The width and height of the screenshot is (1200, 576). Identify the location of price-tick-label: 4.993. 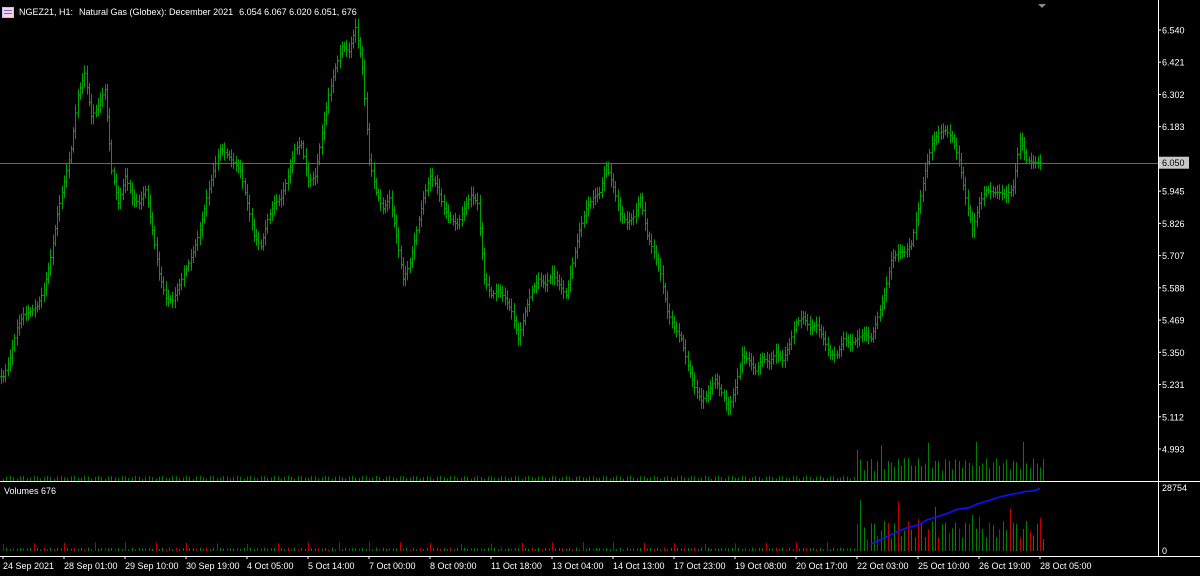
(1173, 450).